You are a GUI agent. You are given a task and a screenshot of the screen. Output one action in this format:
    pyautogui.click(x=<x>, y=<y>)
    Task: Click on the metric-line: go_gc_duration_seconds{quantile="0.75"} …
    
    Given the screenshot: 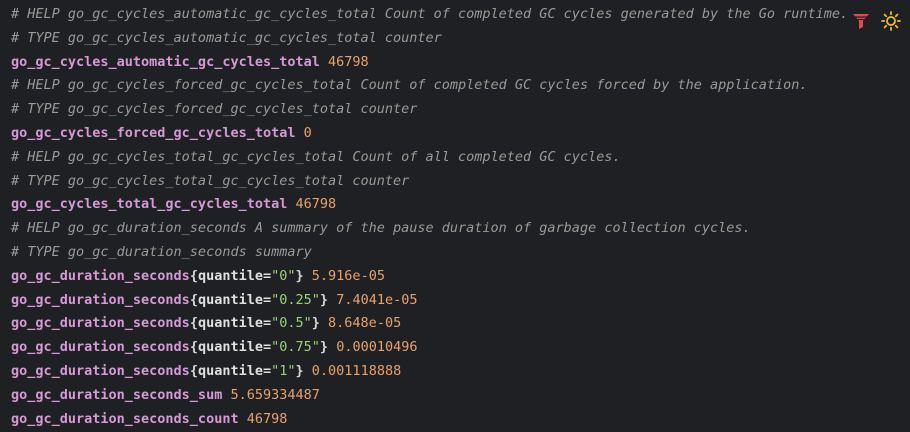 What is the action you would take?
    pyautogui.click(x=455, y=348)
    